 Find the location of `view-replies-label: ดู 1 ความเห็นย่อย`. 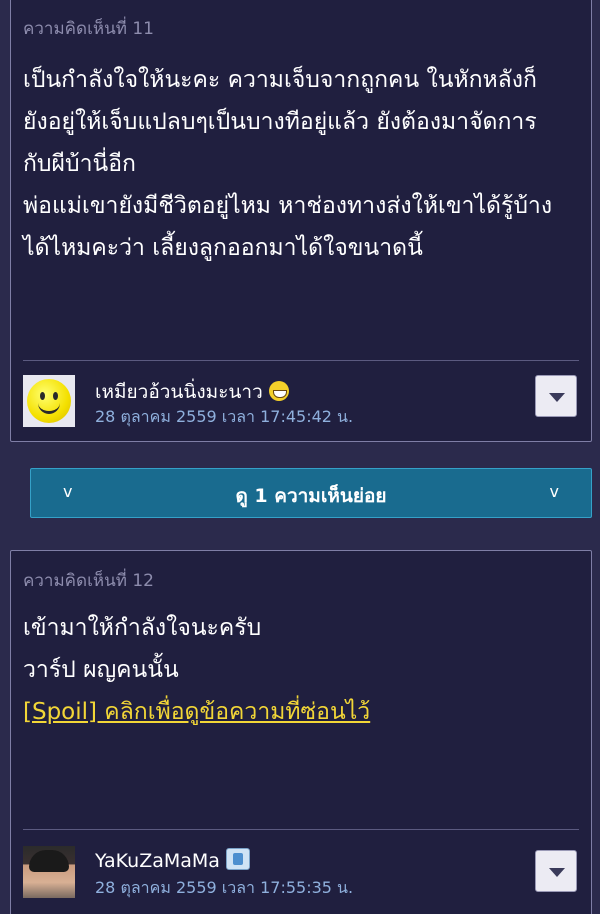

view-replies-label: ดู 1 ความเห็นย่อย is located at coordinates (311, 496).